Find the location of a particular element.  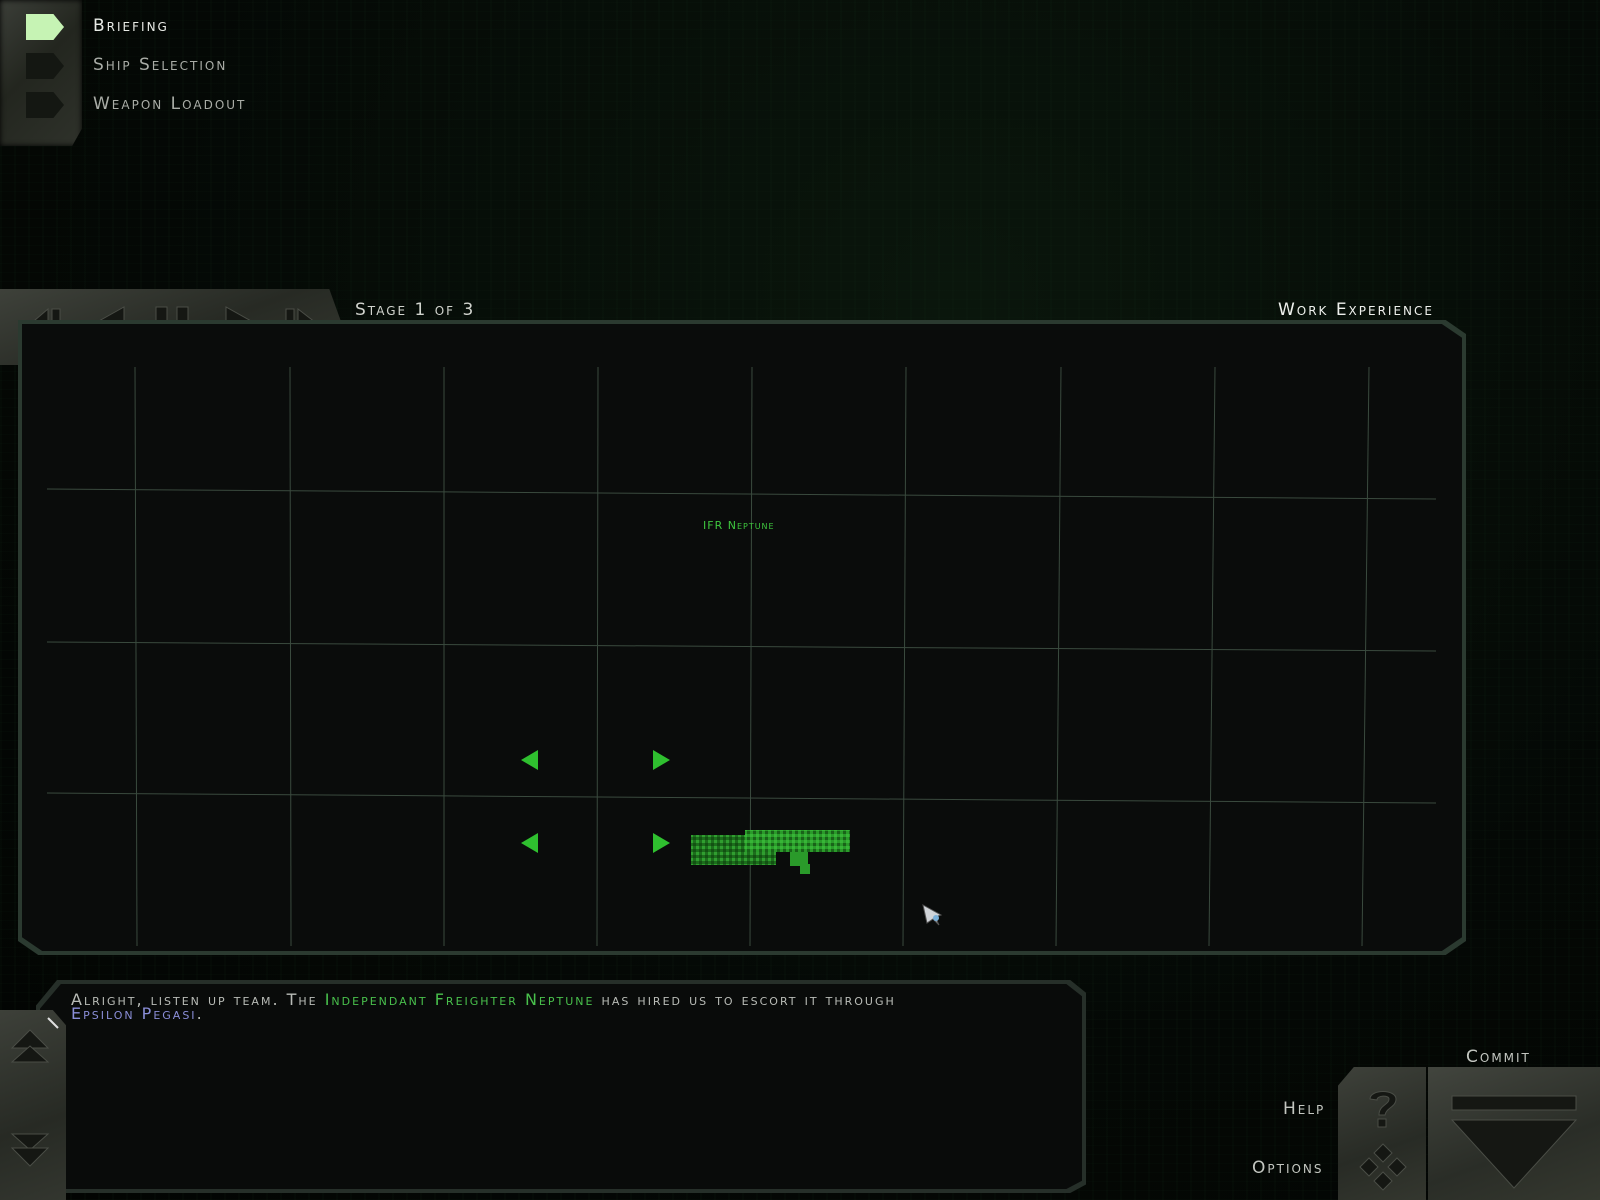

dialogue-scroll-frame is located at coordinates (33, 1105).